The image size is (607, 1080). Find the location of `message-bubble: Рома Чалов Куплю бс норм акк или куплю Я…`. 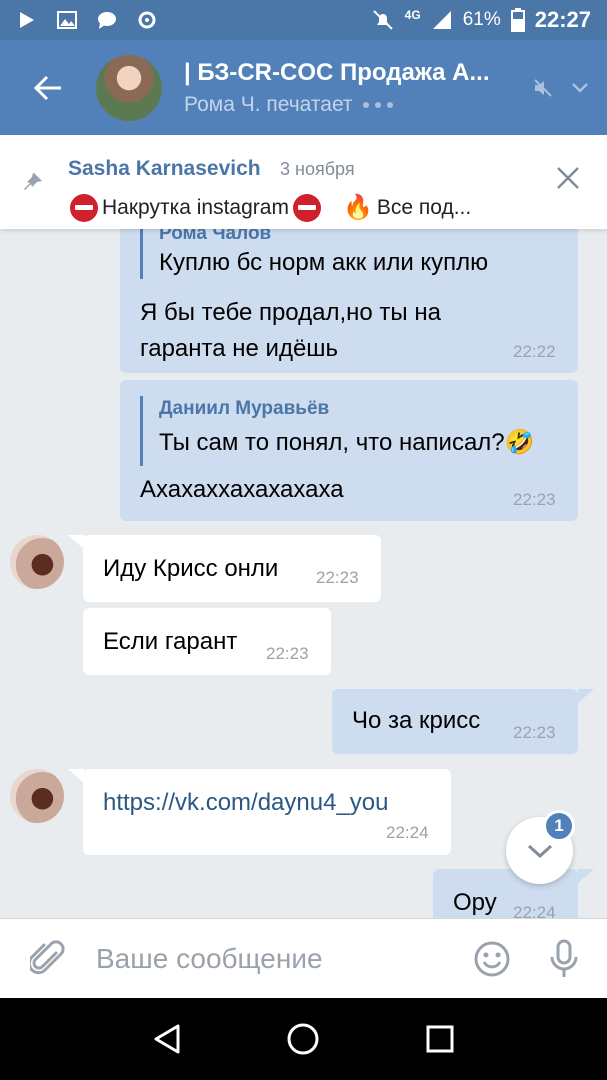

message-bubble: Рома Чалов Куплю бс норм акк или куплю Я… is located at coordinates (349, 301).